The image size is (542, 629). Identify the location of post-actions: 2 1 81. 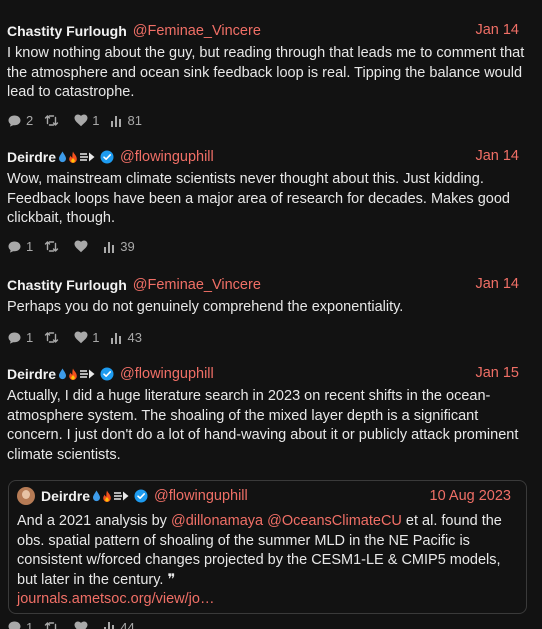
(271, 121).